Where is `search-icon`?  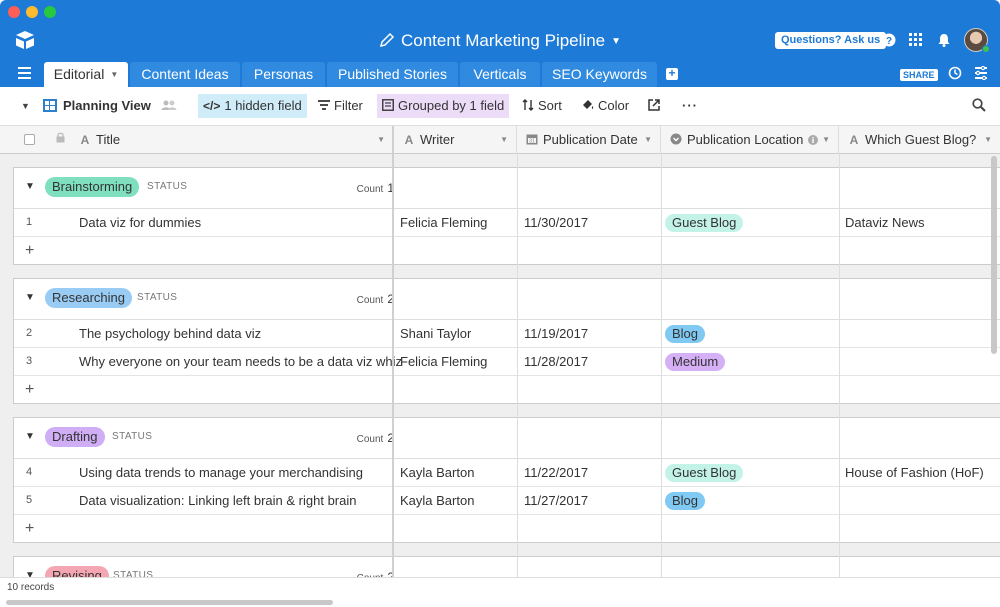 search-icon is located at coordinates (979, 106).